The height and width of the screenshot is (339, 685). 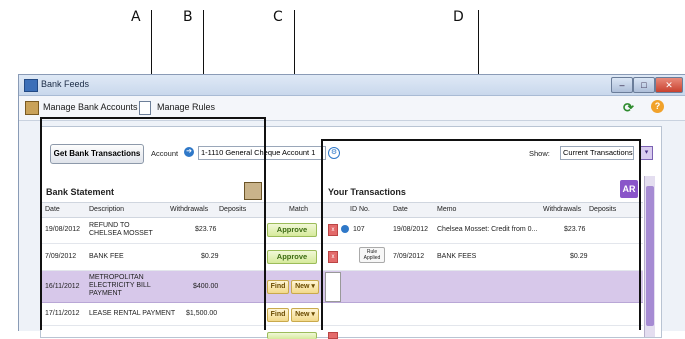 What do you see at coordinates (292, 335) in the screenshot?
I see `approve-button-partial` at bounding box center [292, 335].